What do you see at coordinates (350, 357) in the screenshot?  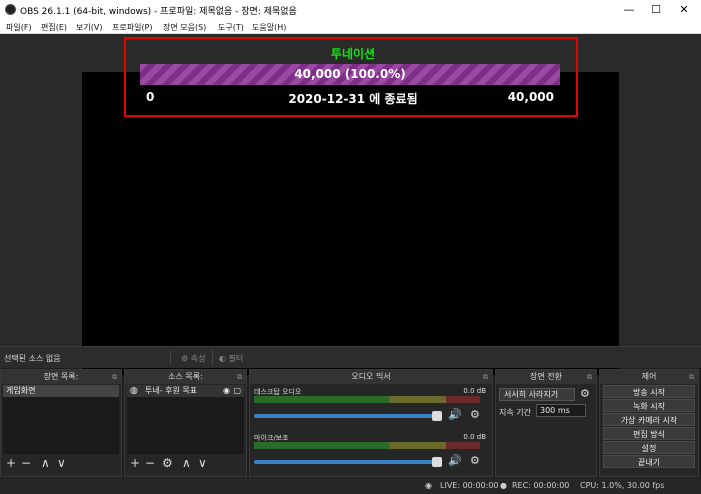 I see `source-toolbar: 선택된 소스 없음 ⚙ 속성 ◐ 필터` at bounding box center [350, 357].